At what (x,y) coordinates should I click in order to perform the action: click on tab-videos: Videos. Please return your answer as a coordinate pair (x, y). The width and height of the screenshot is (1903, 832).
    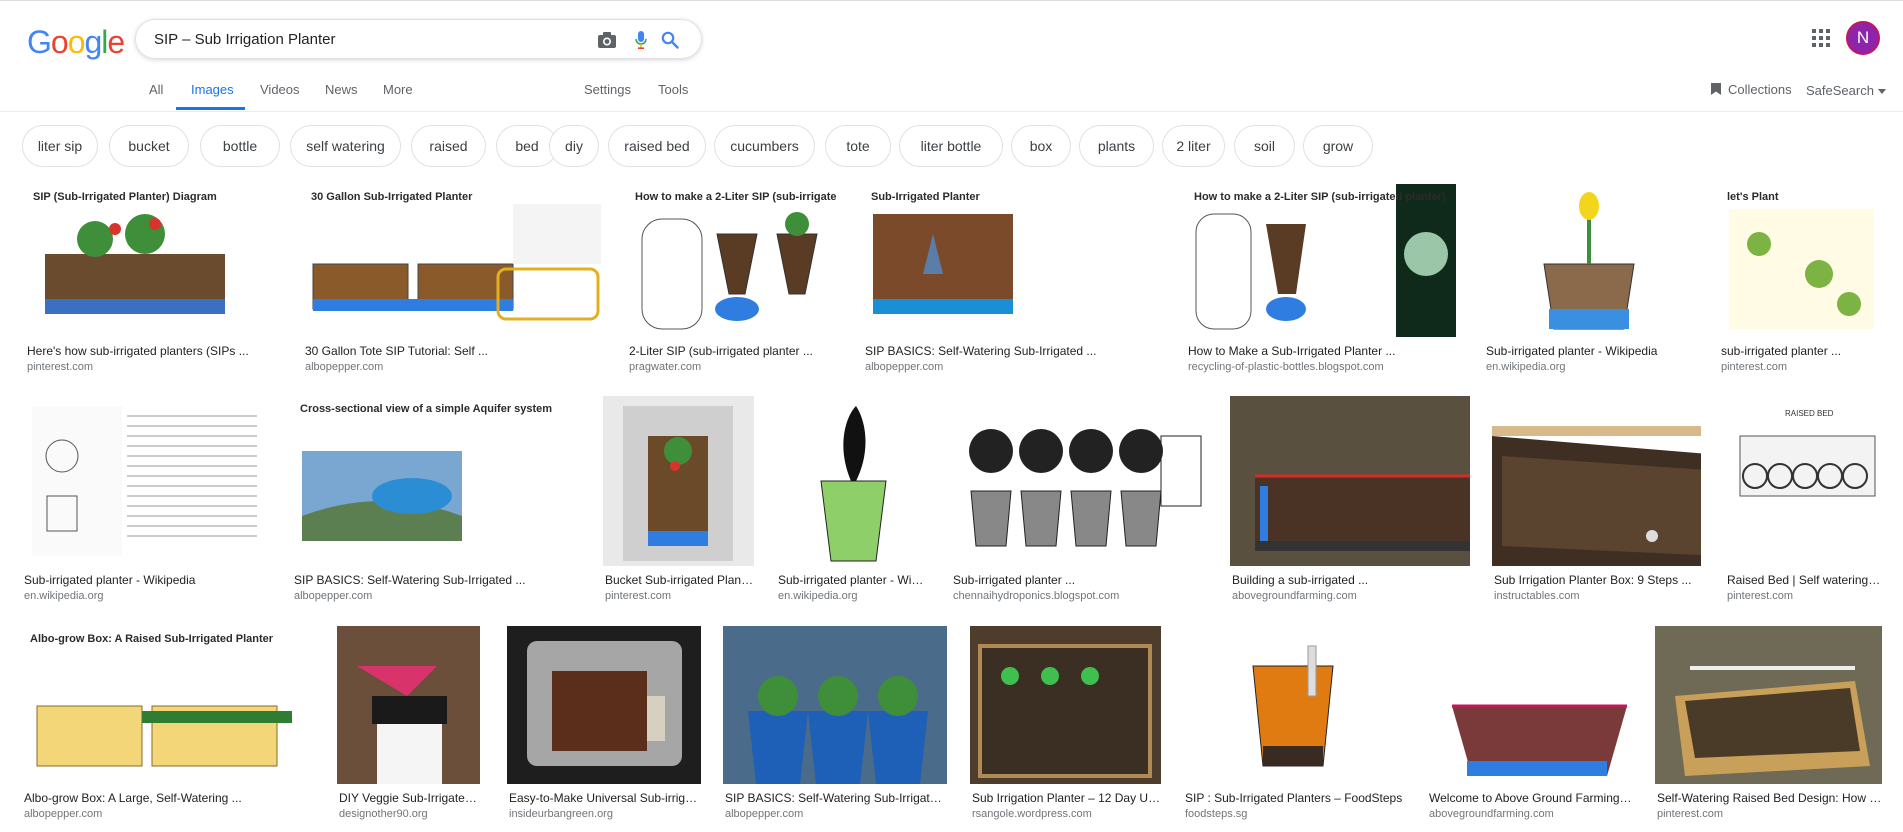
    Looking at the image, I should click on (280, 89).